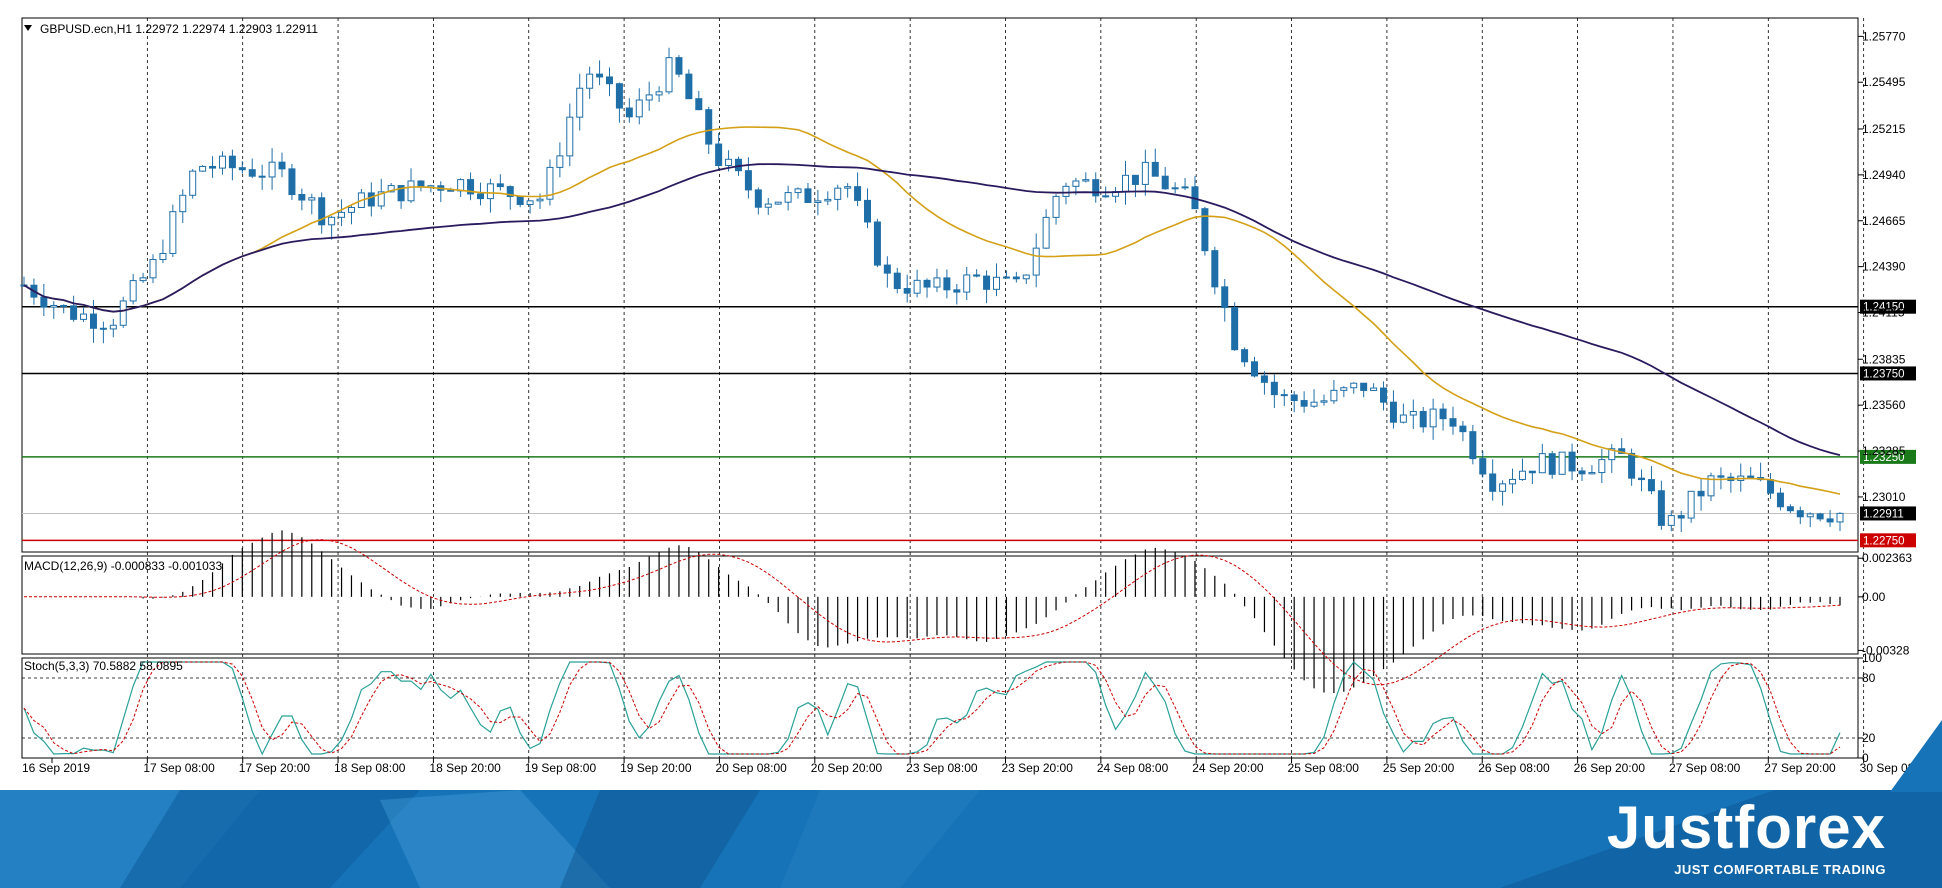 This screenshot has width=1942, height=888. Describe the element at coordinates (1884, 541) in the screenshot. I see `level-label: 1.22750` at that location.